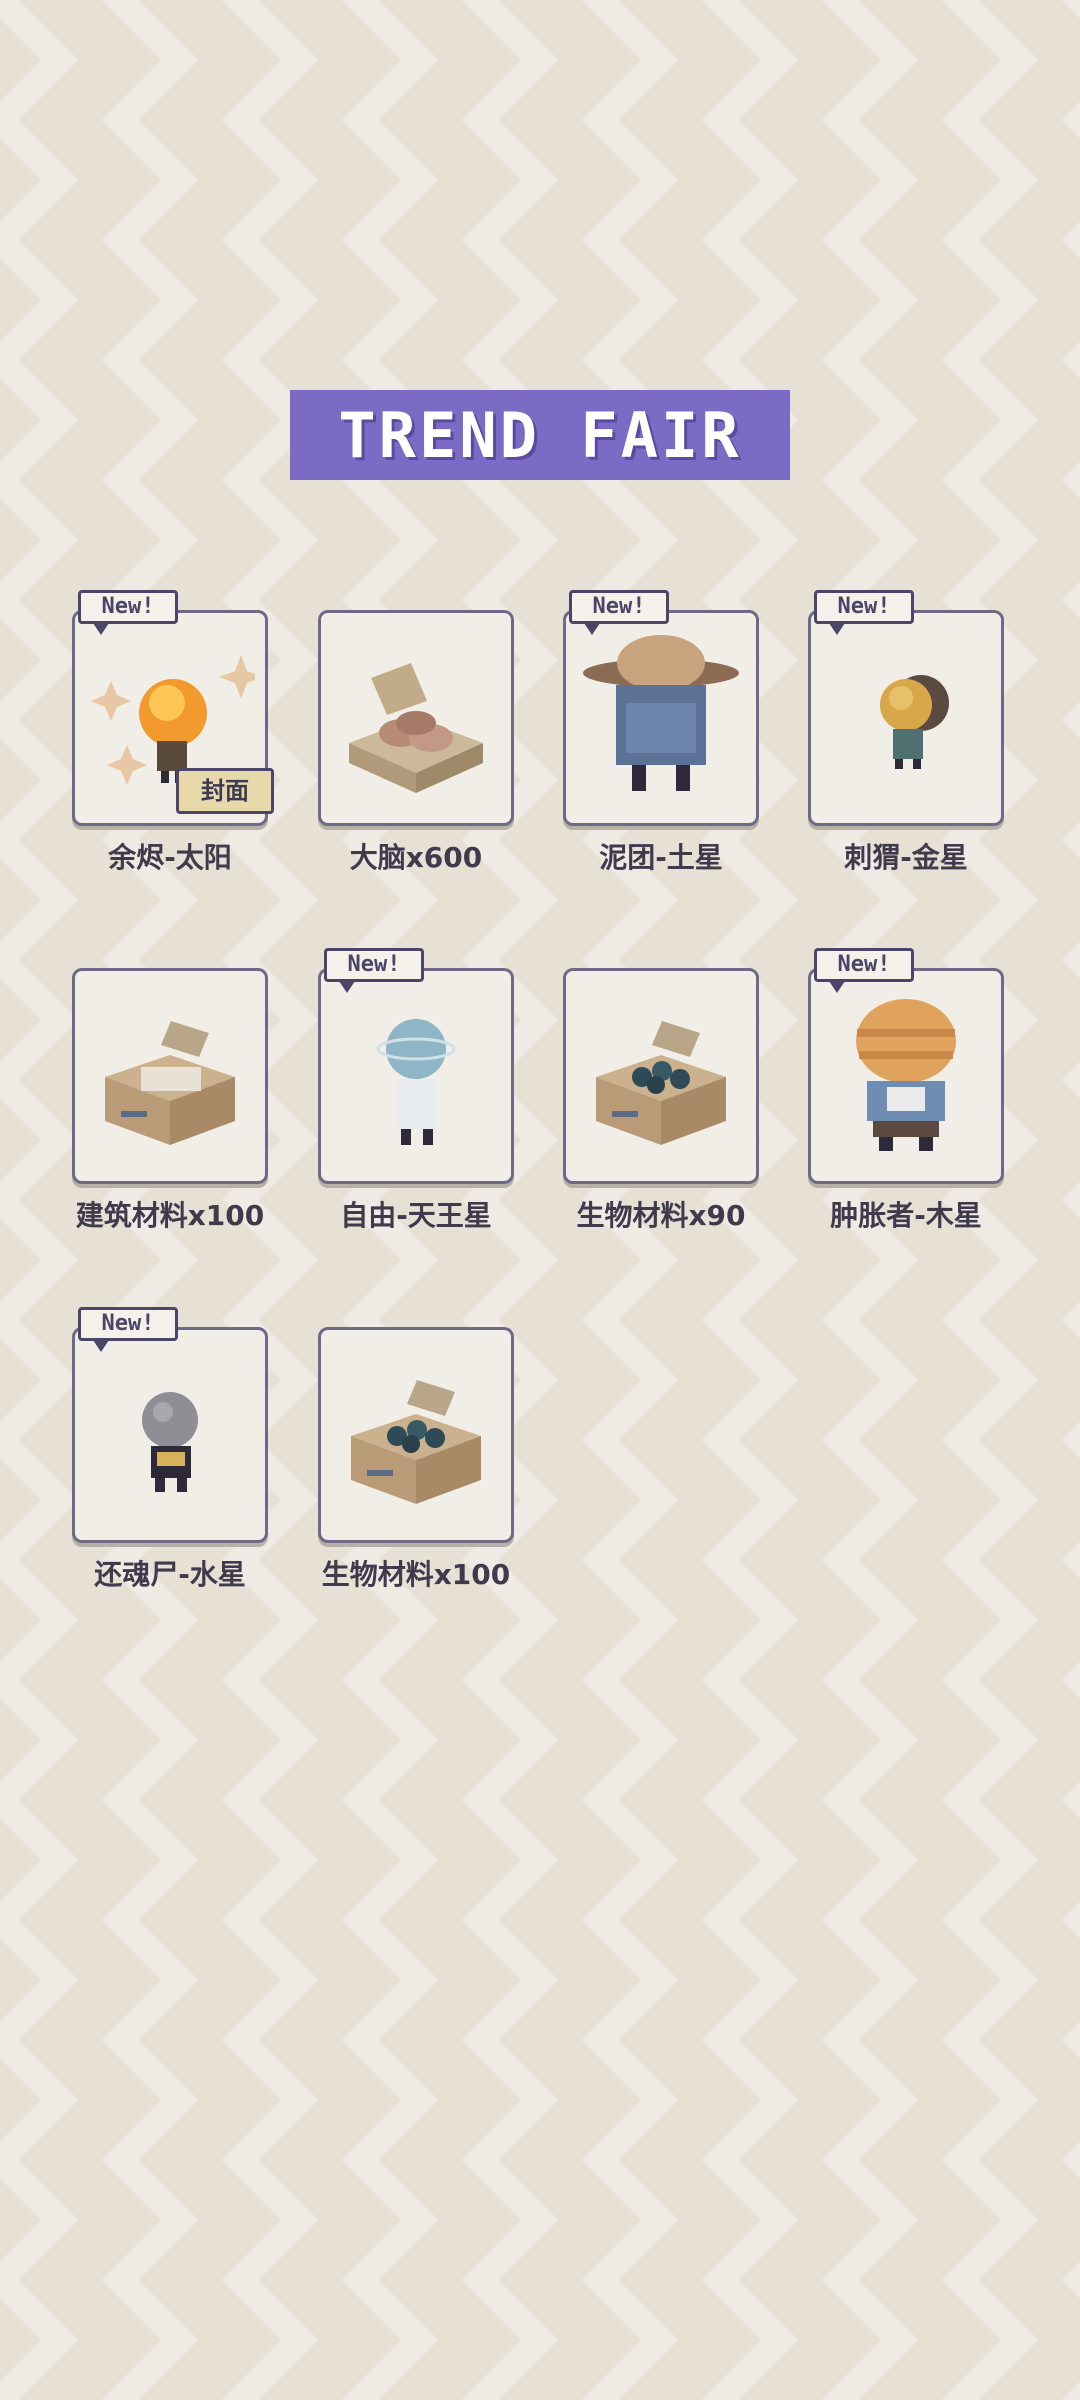 Image resolution: width=1080 pixels, height=2400 pixels. I want to click on item-label: 肿胀者-木星, so click(906, 1215).